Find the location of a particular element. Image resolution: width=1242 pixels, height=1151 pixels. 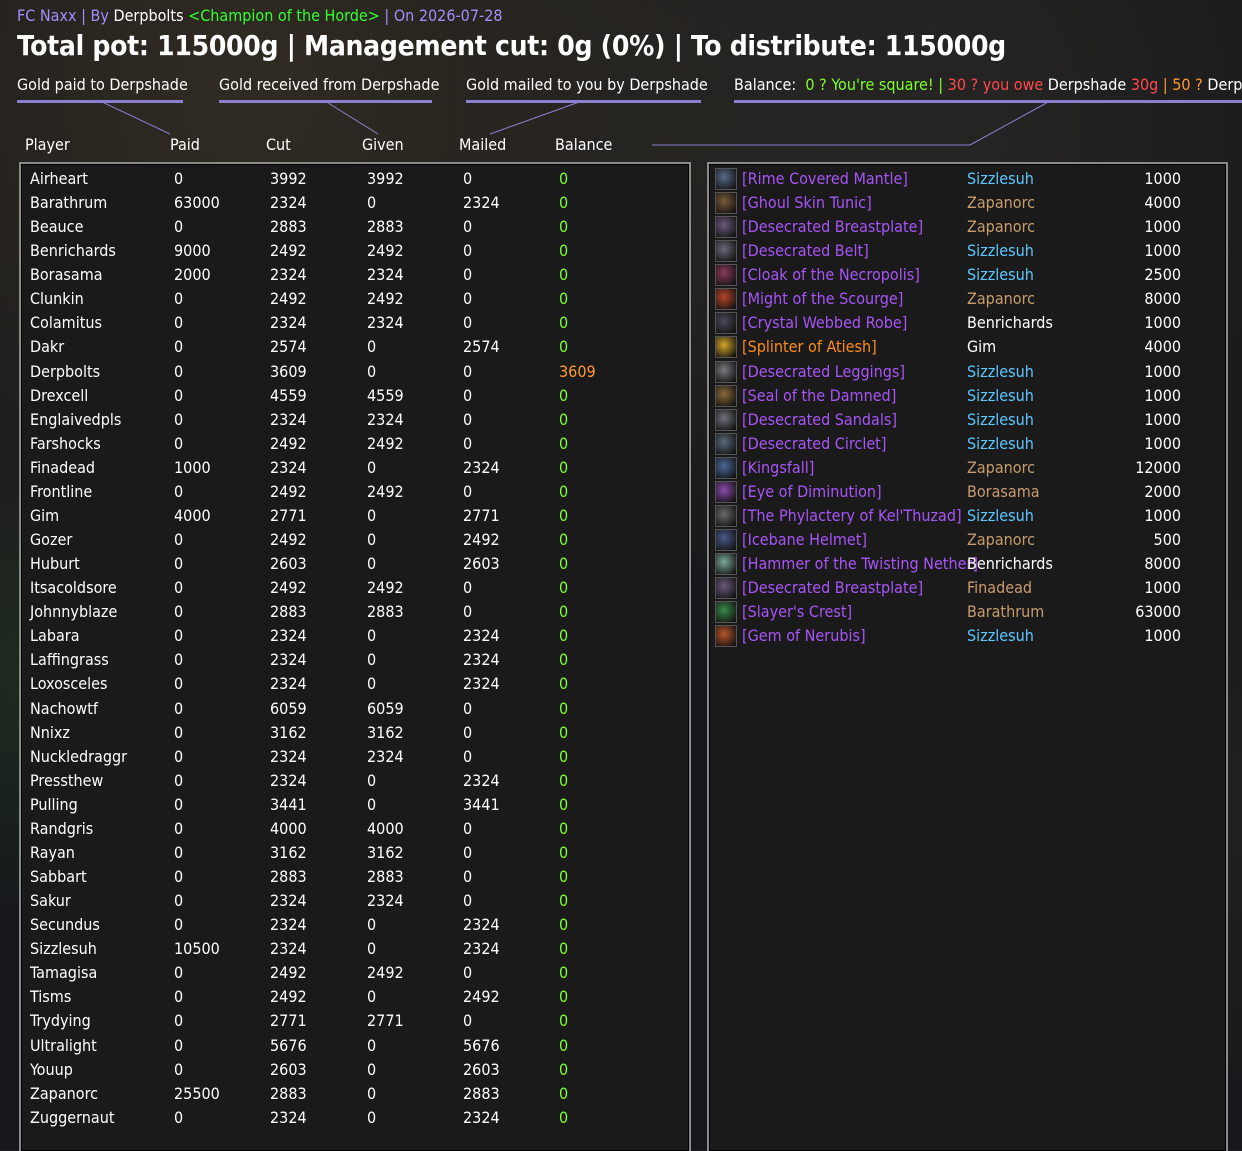

item-link: [Icebane Helmet] is located at coordinates (804, 540).